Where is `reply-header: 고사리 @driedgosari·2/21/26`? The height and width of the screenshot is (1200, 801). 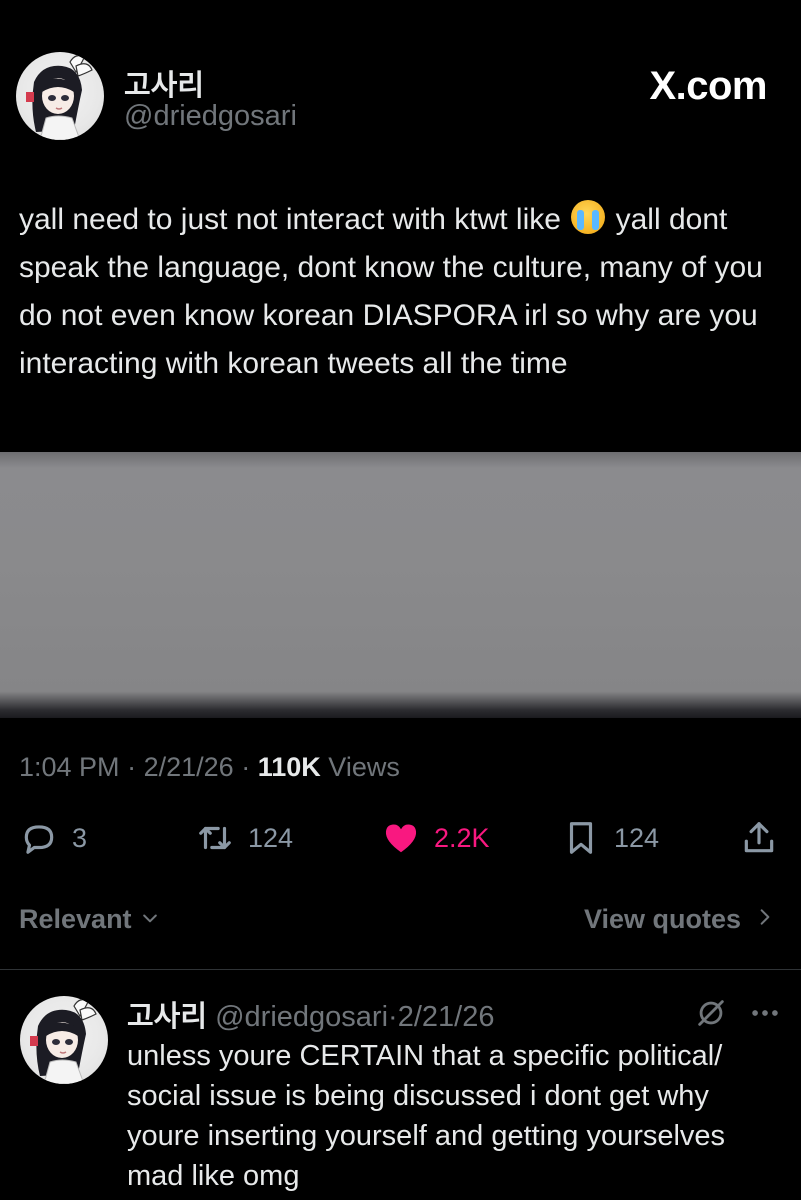
reply-header: 고사리 @driedgosari·2/21/26 is located at coordinates (310, 1014).